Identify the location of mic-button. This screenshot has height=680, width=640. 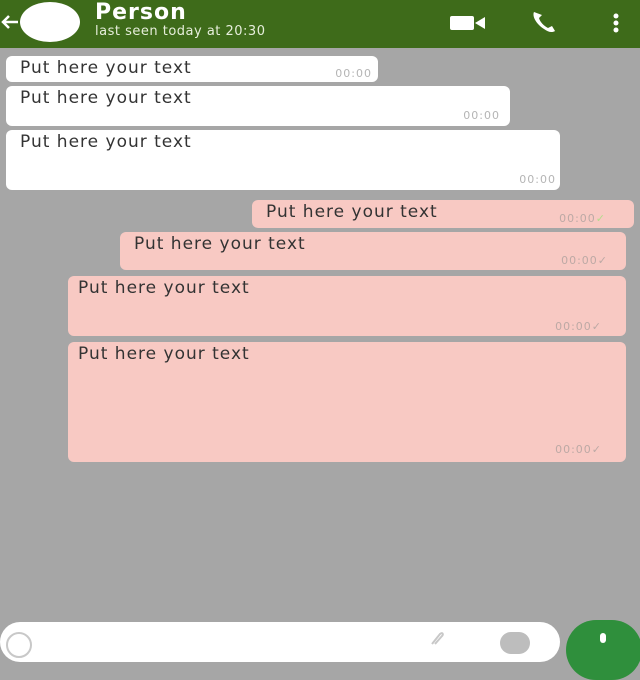
(603, 650).